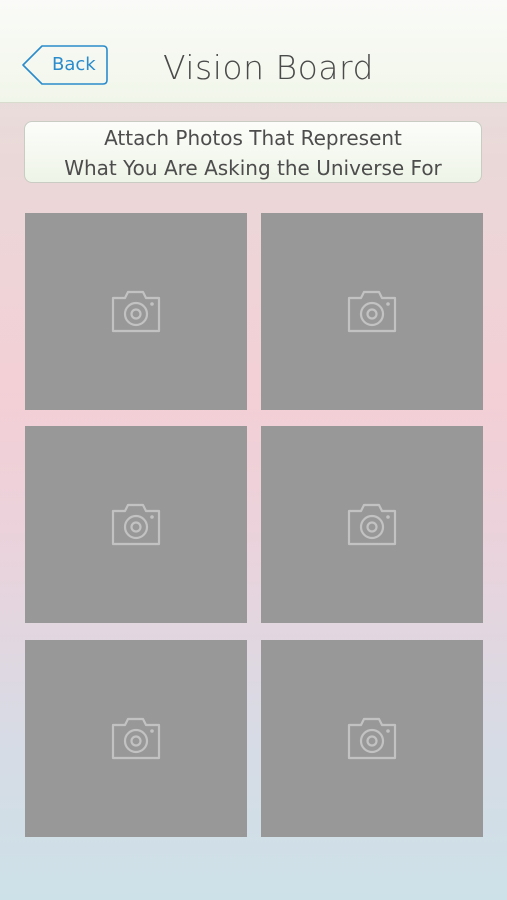  I want to click on back-button: Back, so click(65, 65).